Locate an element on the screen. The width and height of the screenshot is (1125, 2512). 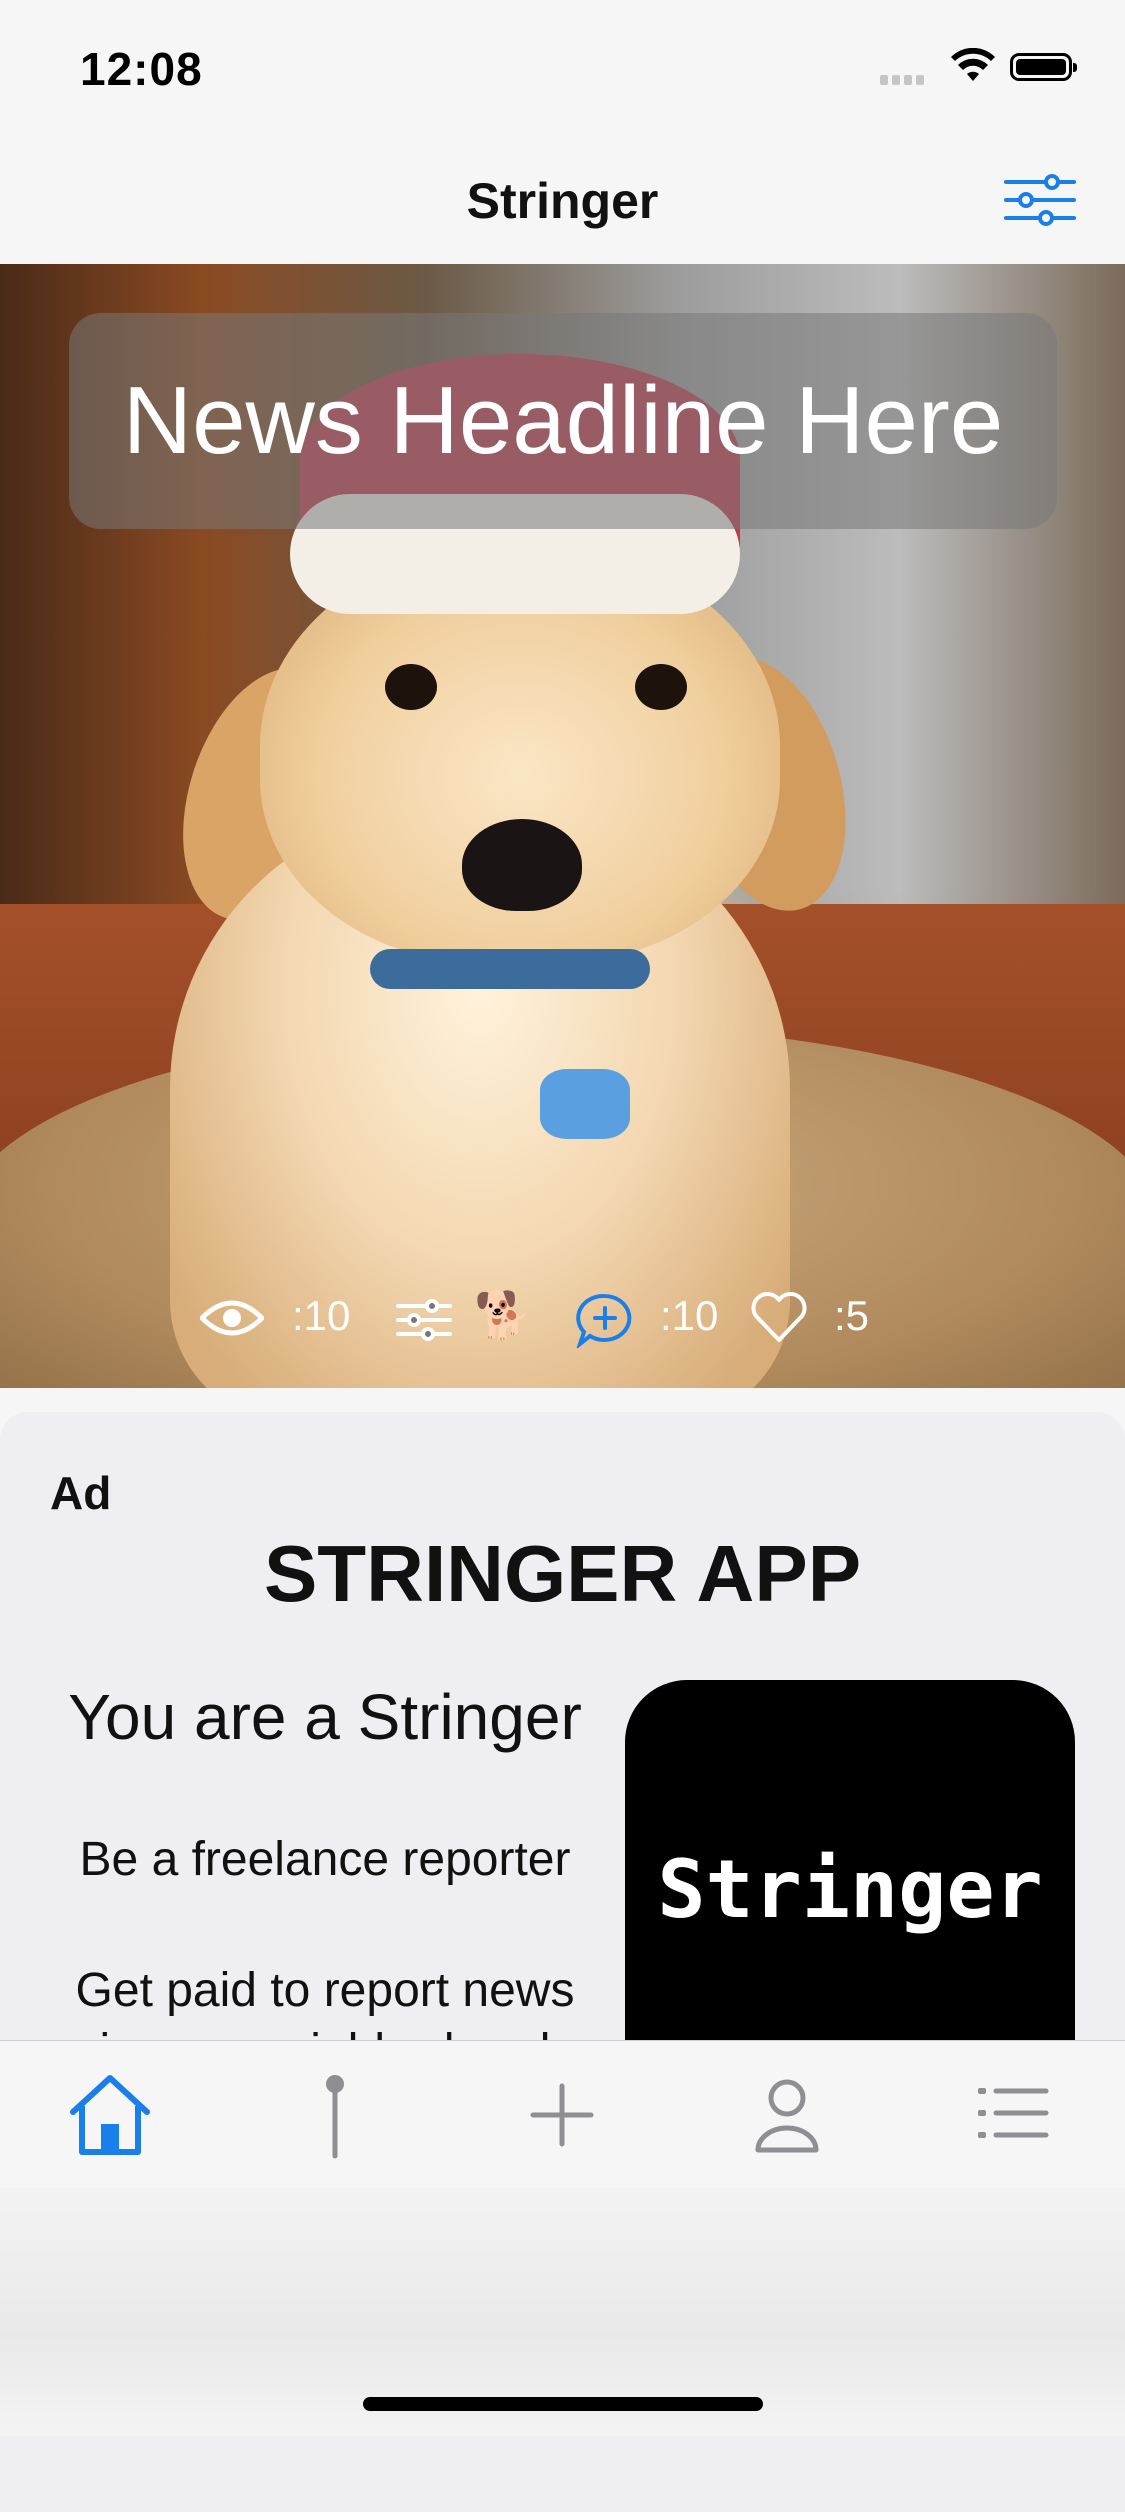
comments-count: :10 is located at coordinates (689, 1315).